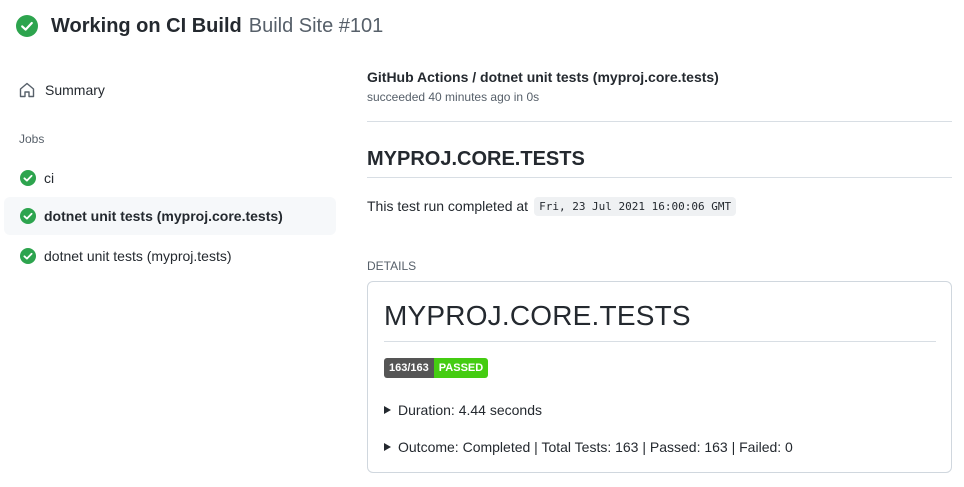 The width and height of the screenshot is (964, 487). I want to click on duration-disclosure: Duration: 4.44 seconds, so click(463, 410).